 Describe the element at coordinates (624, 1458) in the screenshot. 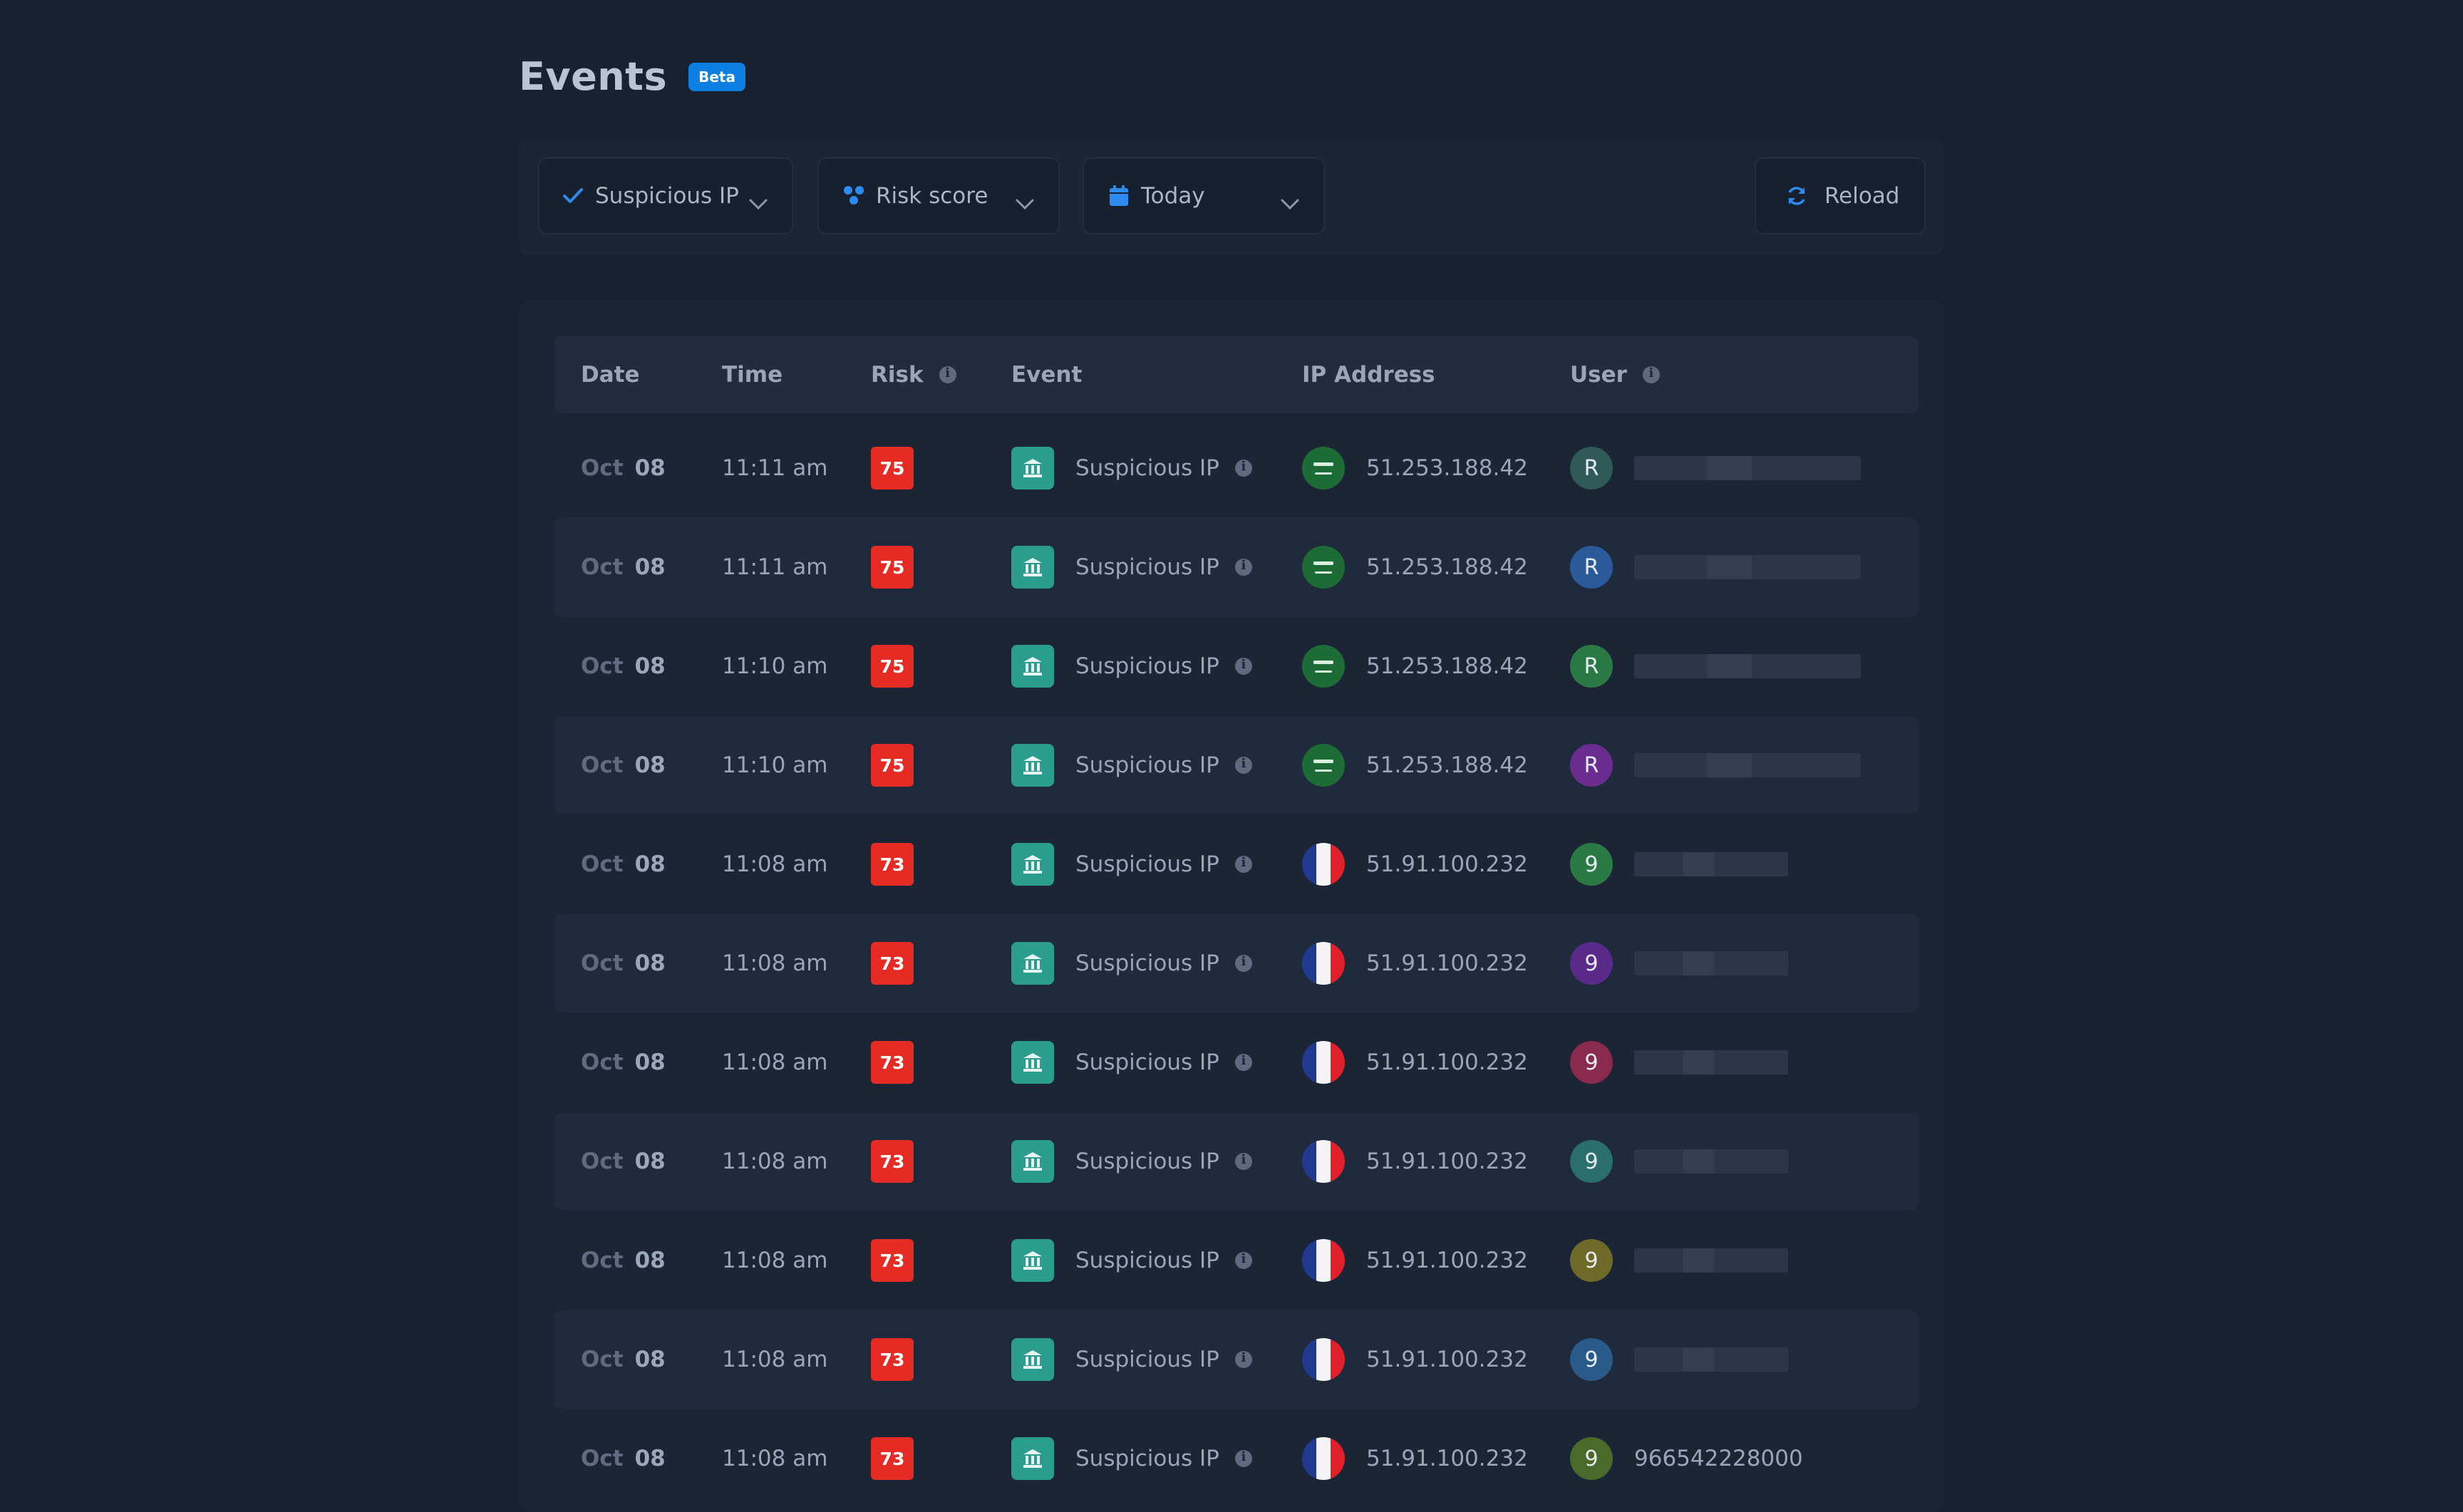

I see `date-cell: Oct 08` at that location.